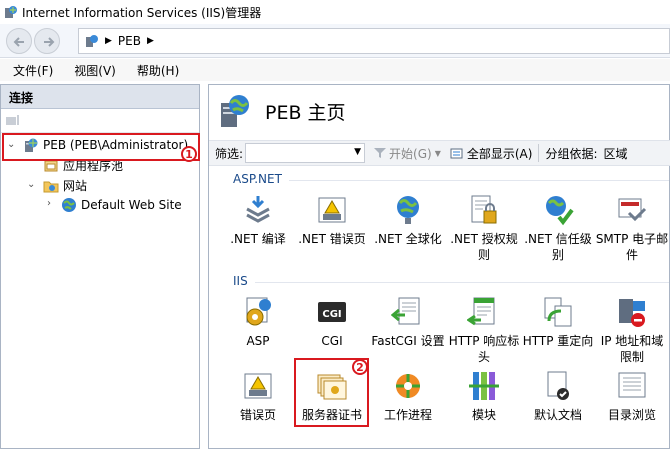  What do you see at coordinates (408, 386) in the screenshot?
I see `worker-process-icon` at bounding box center [408, 386].